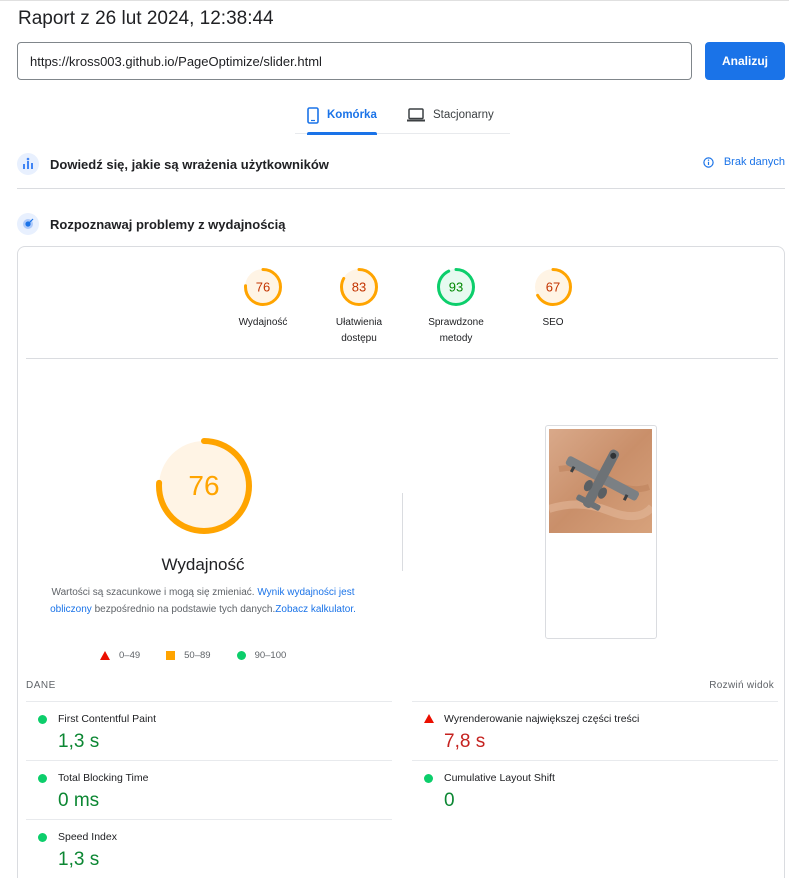 The image size is (789, 878). What do you see at coordinates (87, 837) in the screenshot?
I see `metric-name: Speed Index` at bounding box center [87, 837].